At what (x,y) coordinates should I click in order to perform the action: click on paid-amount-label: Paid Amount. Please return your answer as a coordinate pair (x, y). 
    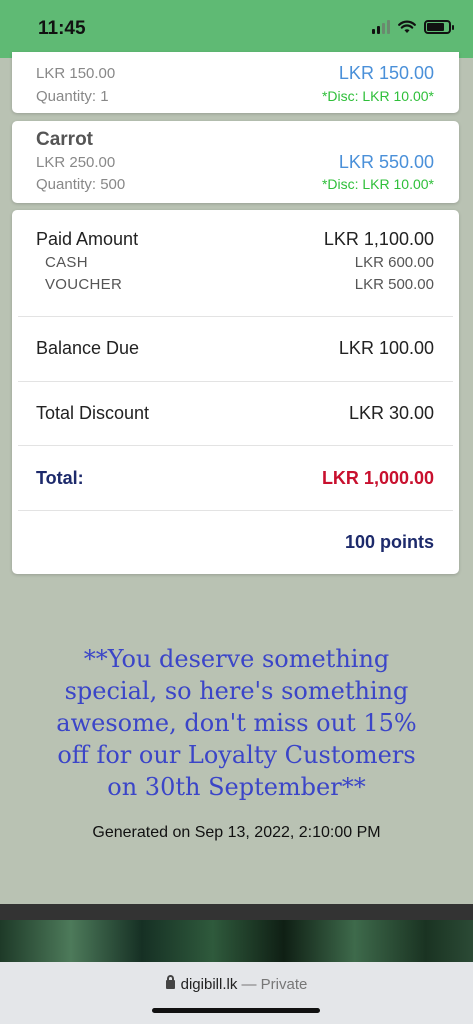
    Looking at the image, I should click on (87, 239).